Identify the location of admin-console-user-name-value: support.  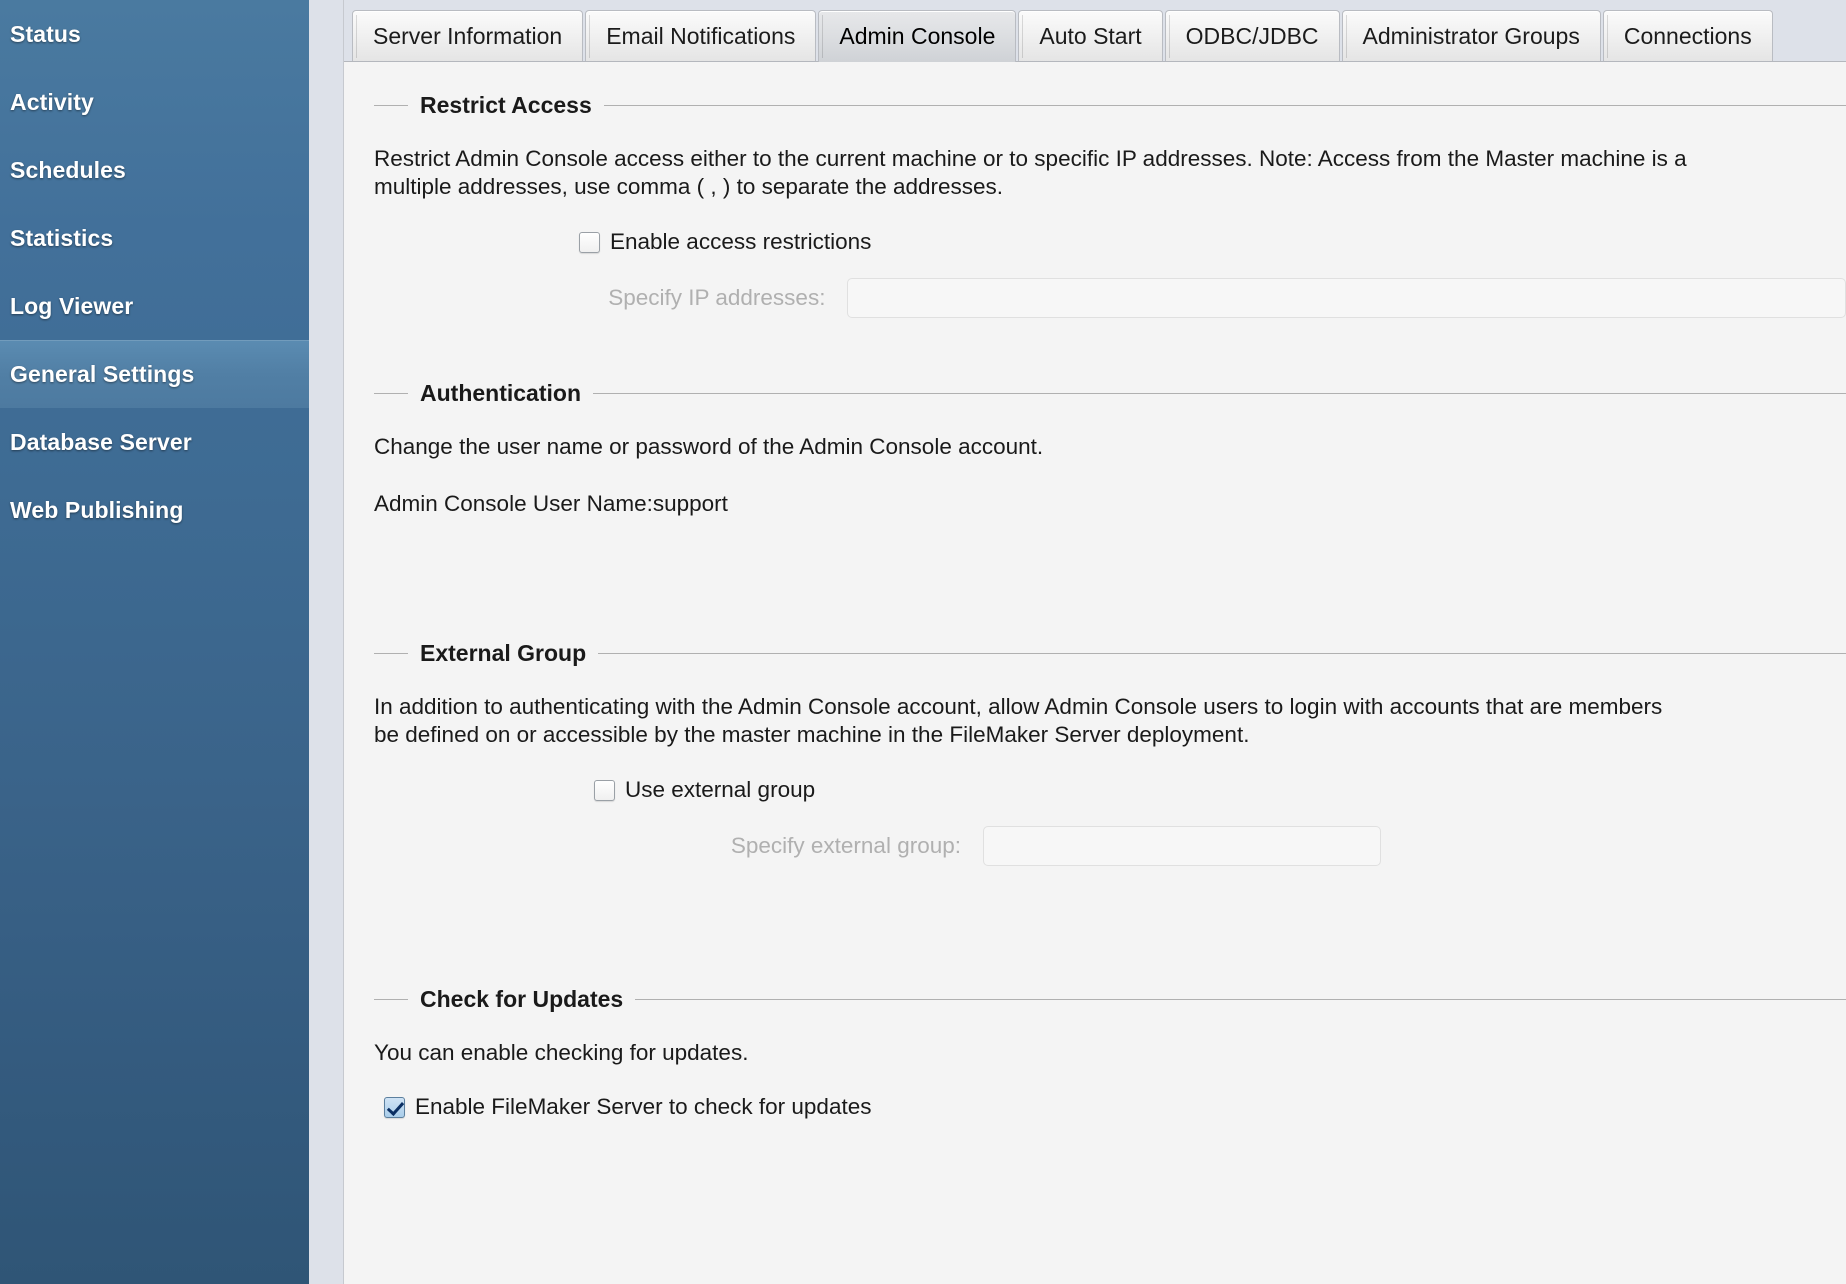
(690, 503).